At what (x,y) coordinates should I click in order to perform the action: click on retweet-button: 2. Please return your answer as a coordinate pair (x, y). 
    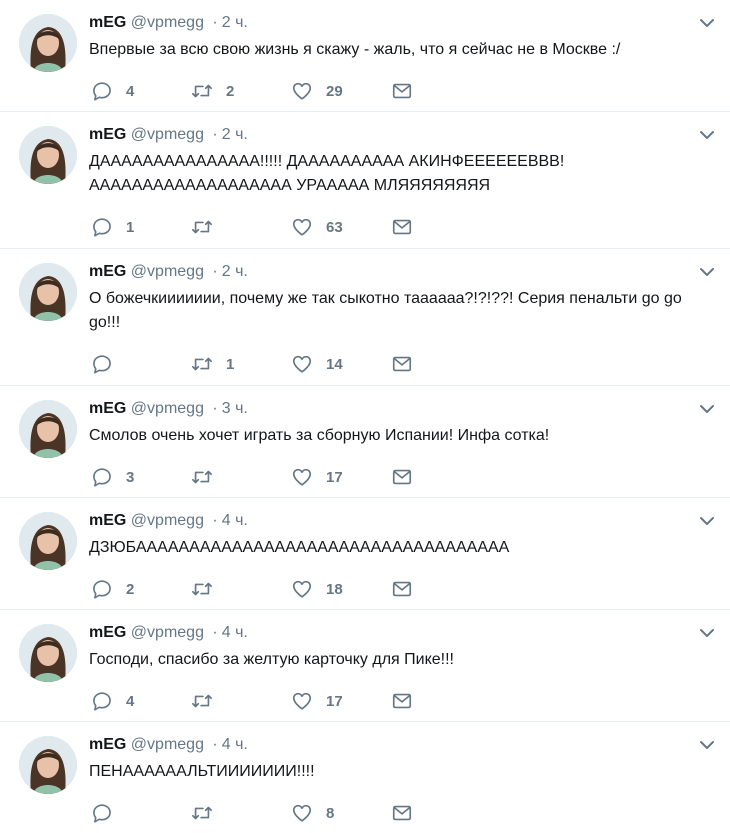
    Looking at the image, I should click on (241, 91).